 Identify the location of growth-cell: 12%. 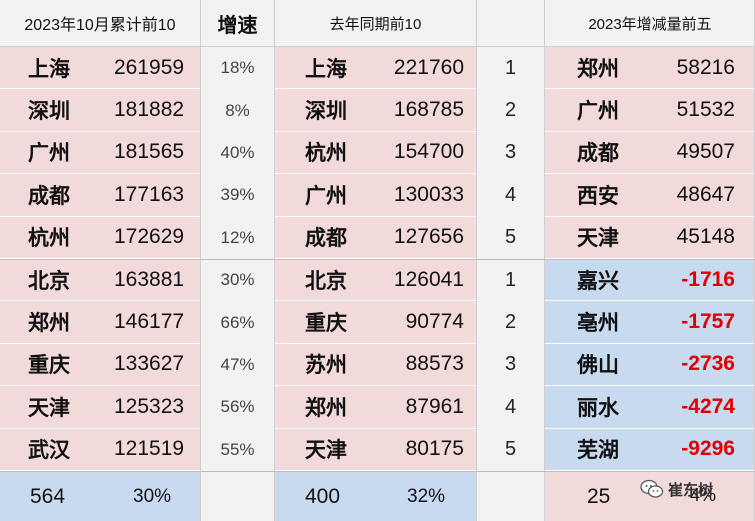
(237, 237).